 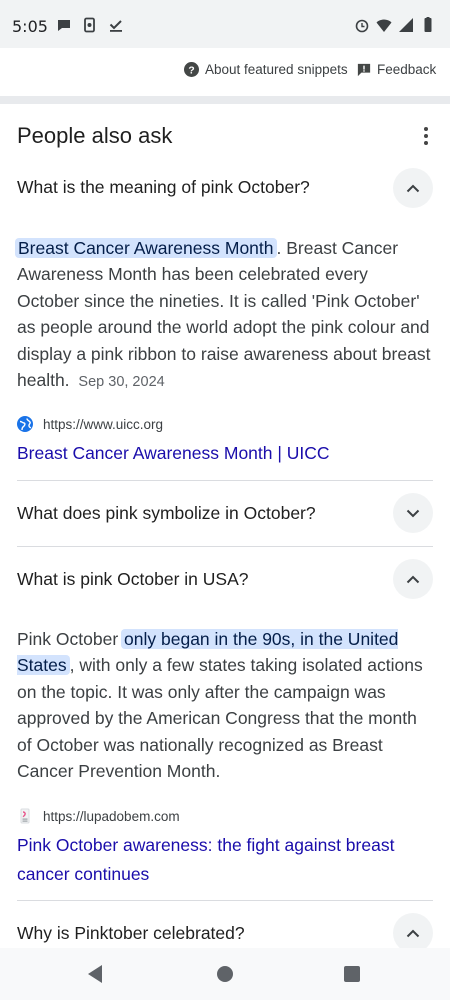 What do you see at coordinates (163, 187) in the screenshot?
I see `question-text: What is the meaning of pink October?` at bounding box center [163, 187].